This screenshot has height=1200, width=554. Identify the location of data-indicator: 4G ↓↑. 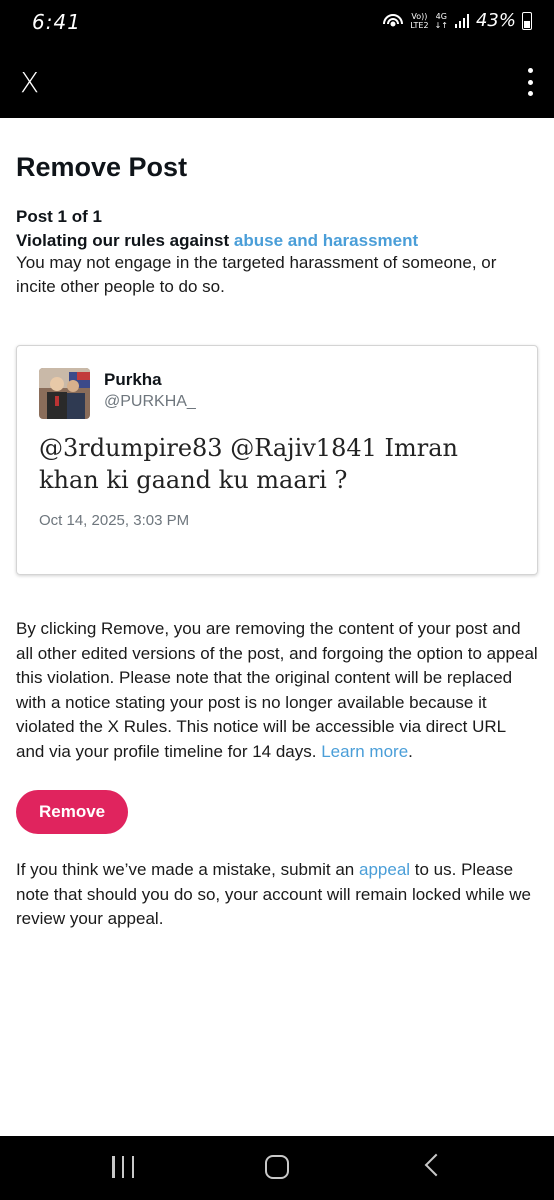
(441, 21).